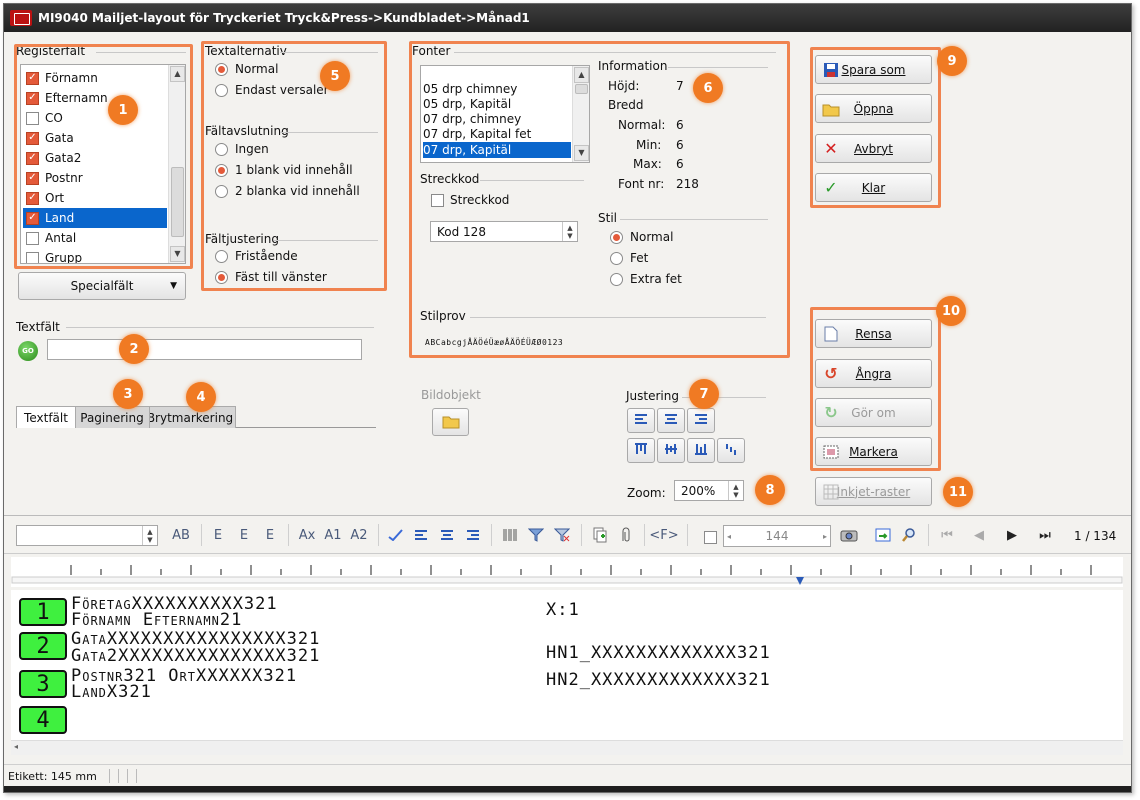 This screenshot has width=1140, height=800. What do you see at coordinates (663, 535) in the screenshot?
I see `field-code-button: <F>` at bounding box center [663, 535].